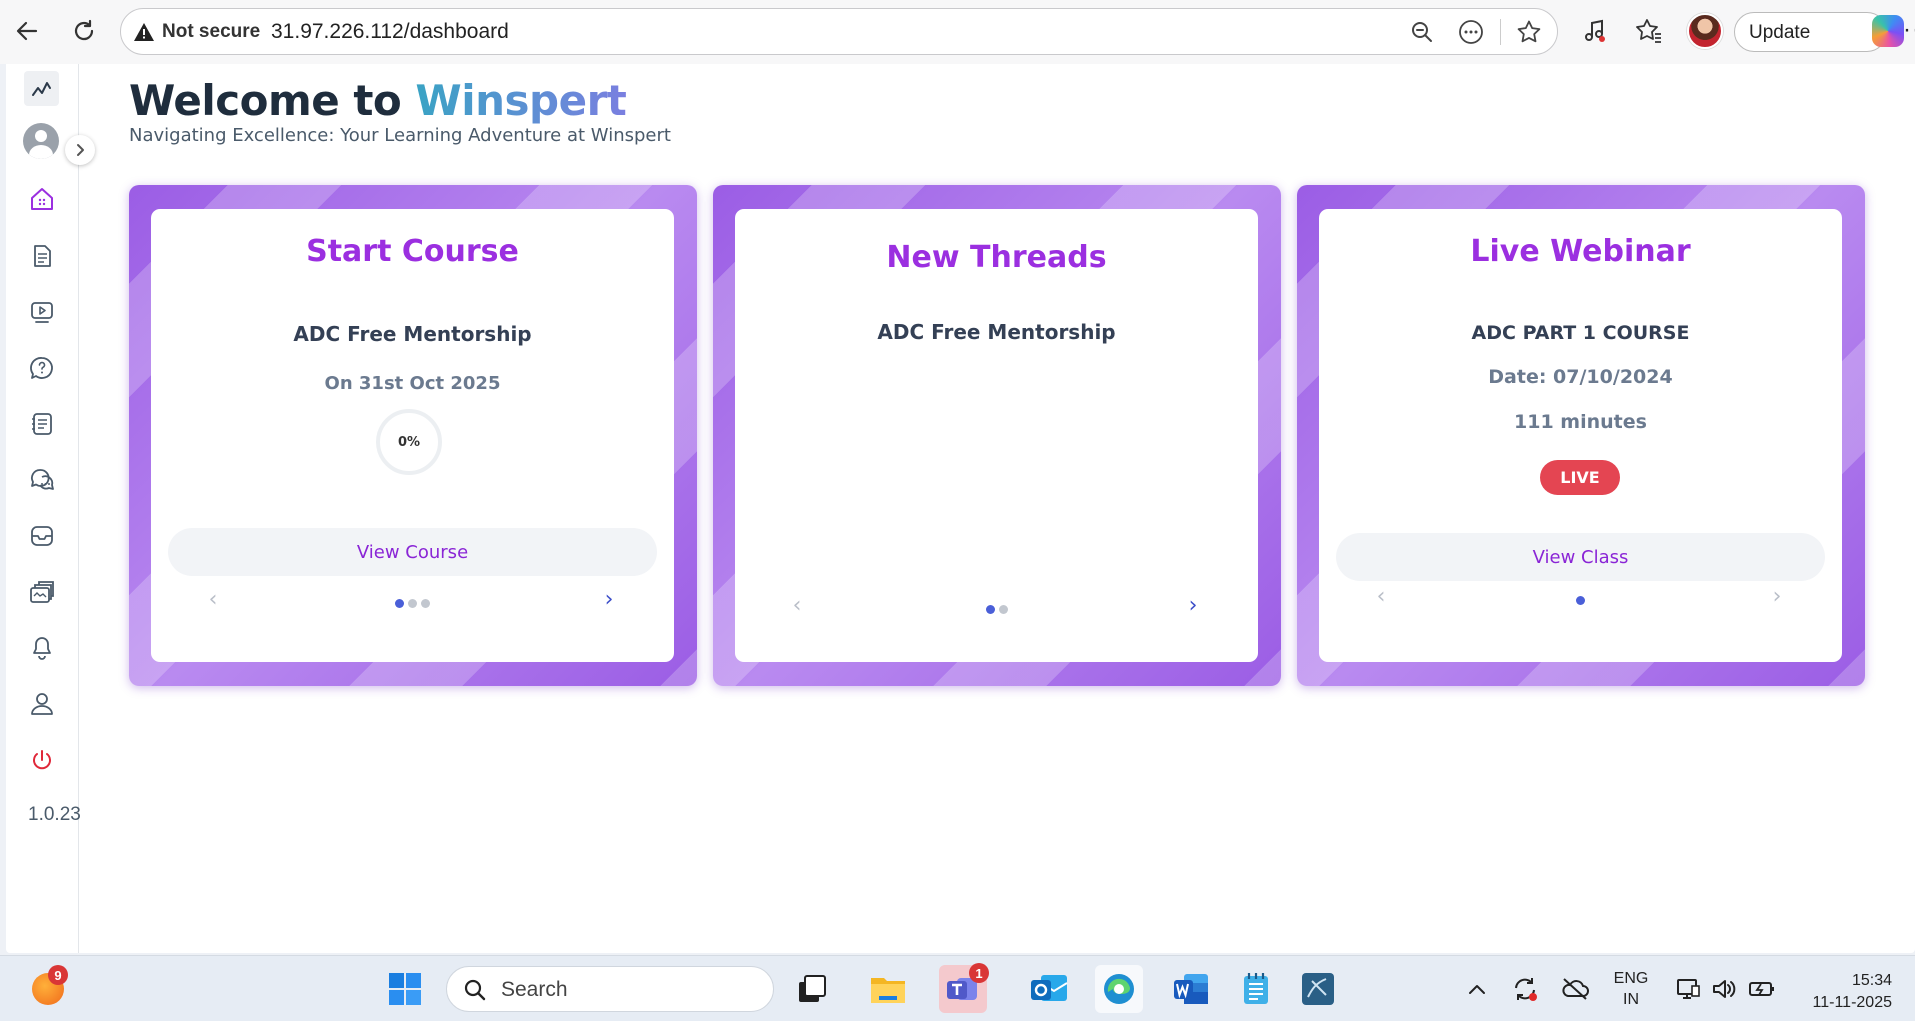 The width and height of the screenshot is (1915, 1021). I want to click on copilot-icon, so click(1888, 31).